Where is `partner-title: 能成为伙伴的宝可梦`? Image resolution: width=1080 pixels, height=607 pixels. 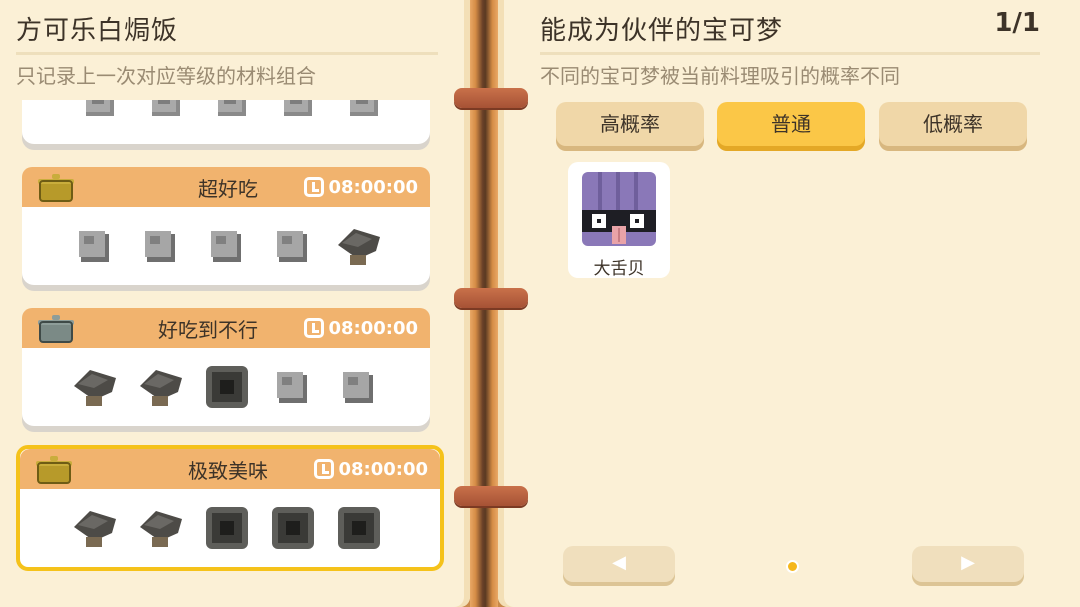 partner-title: 能成为伙伴的宝可梦 is located at coordinates (662, 31).